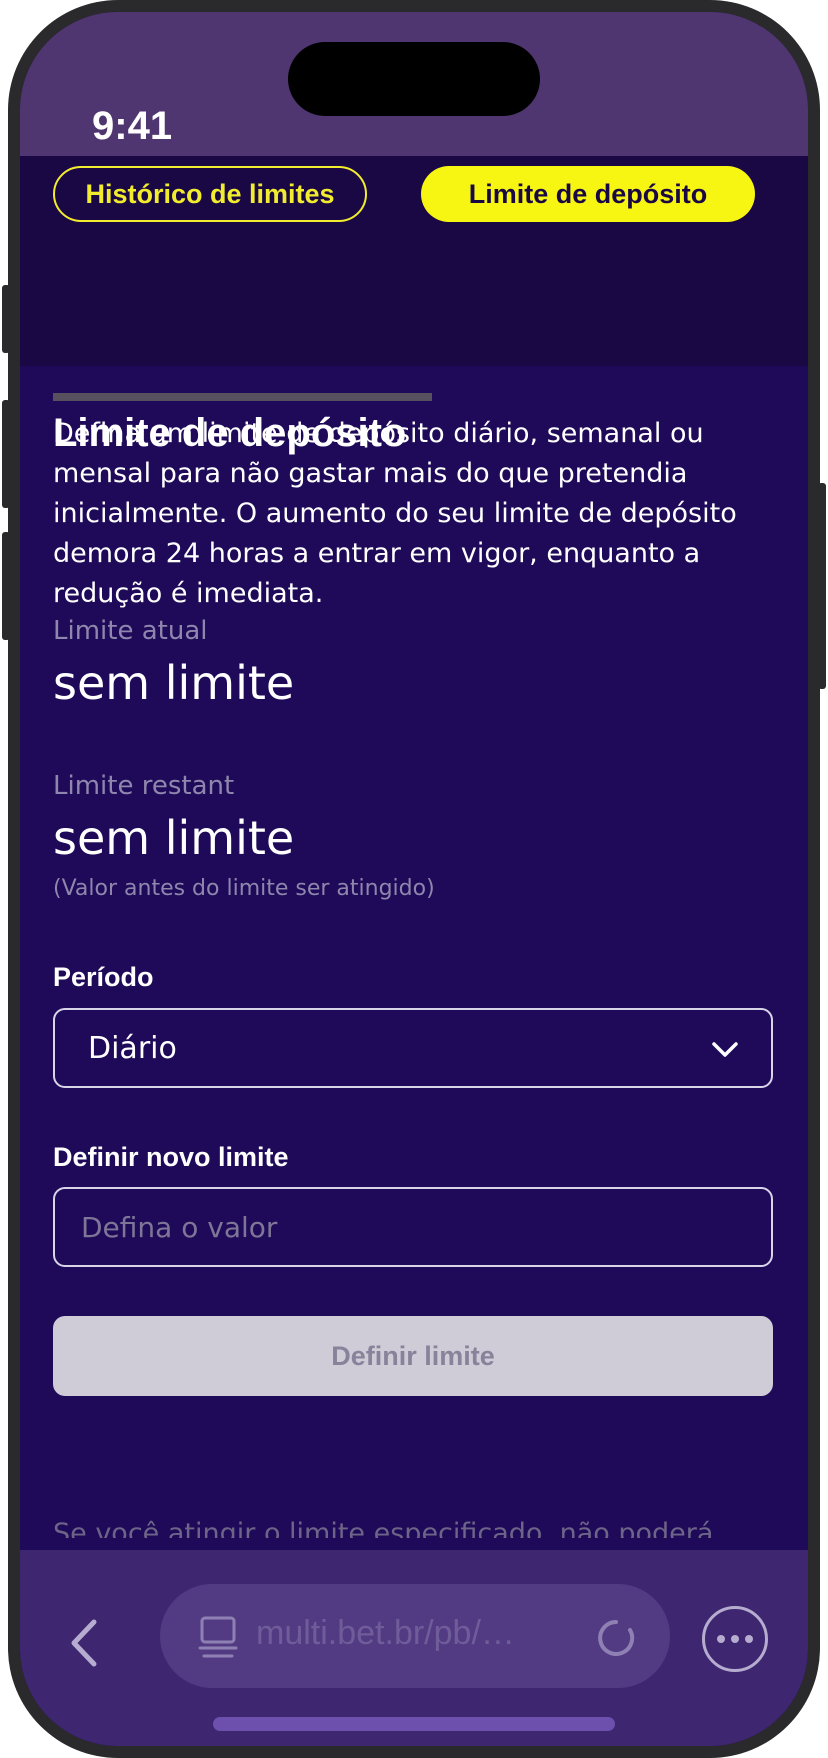  I want to click on tab-history-limits: Histórico de limites, so click(210, 194).